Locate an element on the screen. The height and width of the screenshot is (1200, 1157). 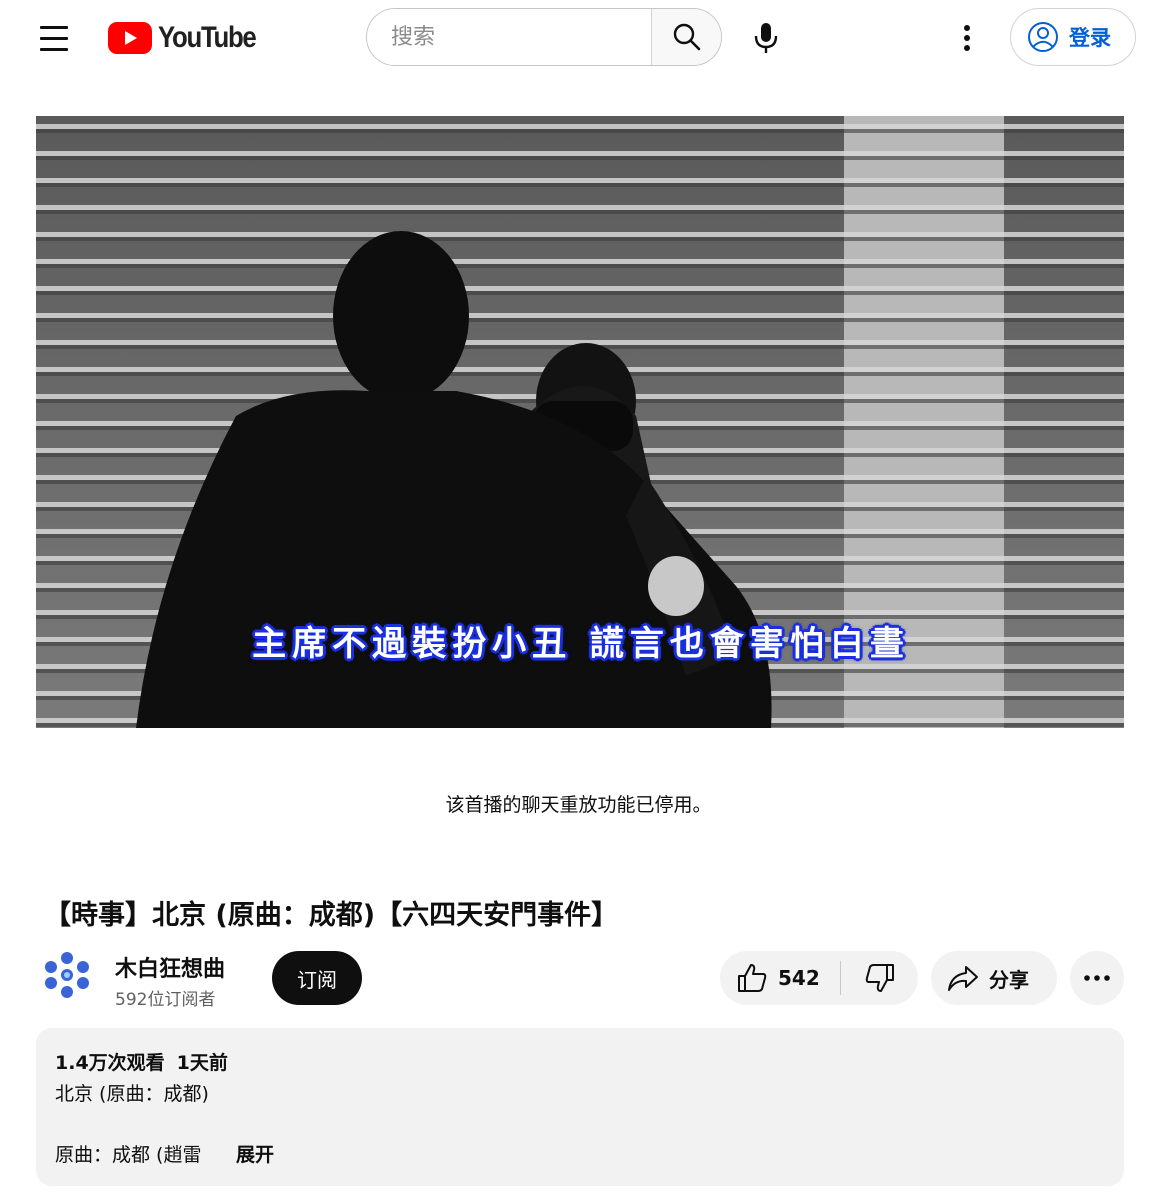
like-button: 542 is located at coordinates (780, 978).